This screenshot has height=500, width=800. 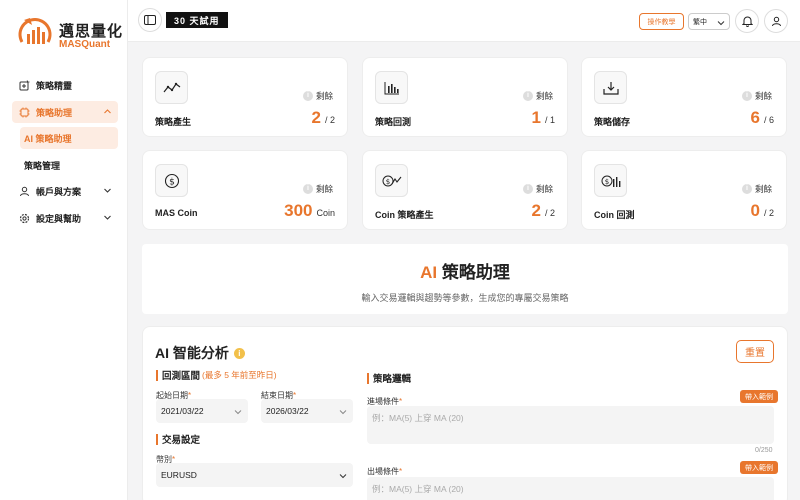 I want to click on stat-card-coin-strategy-generate: $ Coin 策略產生 i 剩餘 2/ 2, so click(x=465, y=190).